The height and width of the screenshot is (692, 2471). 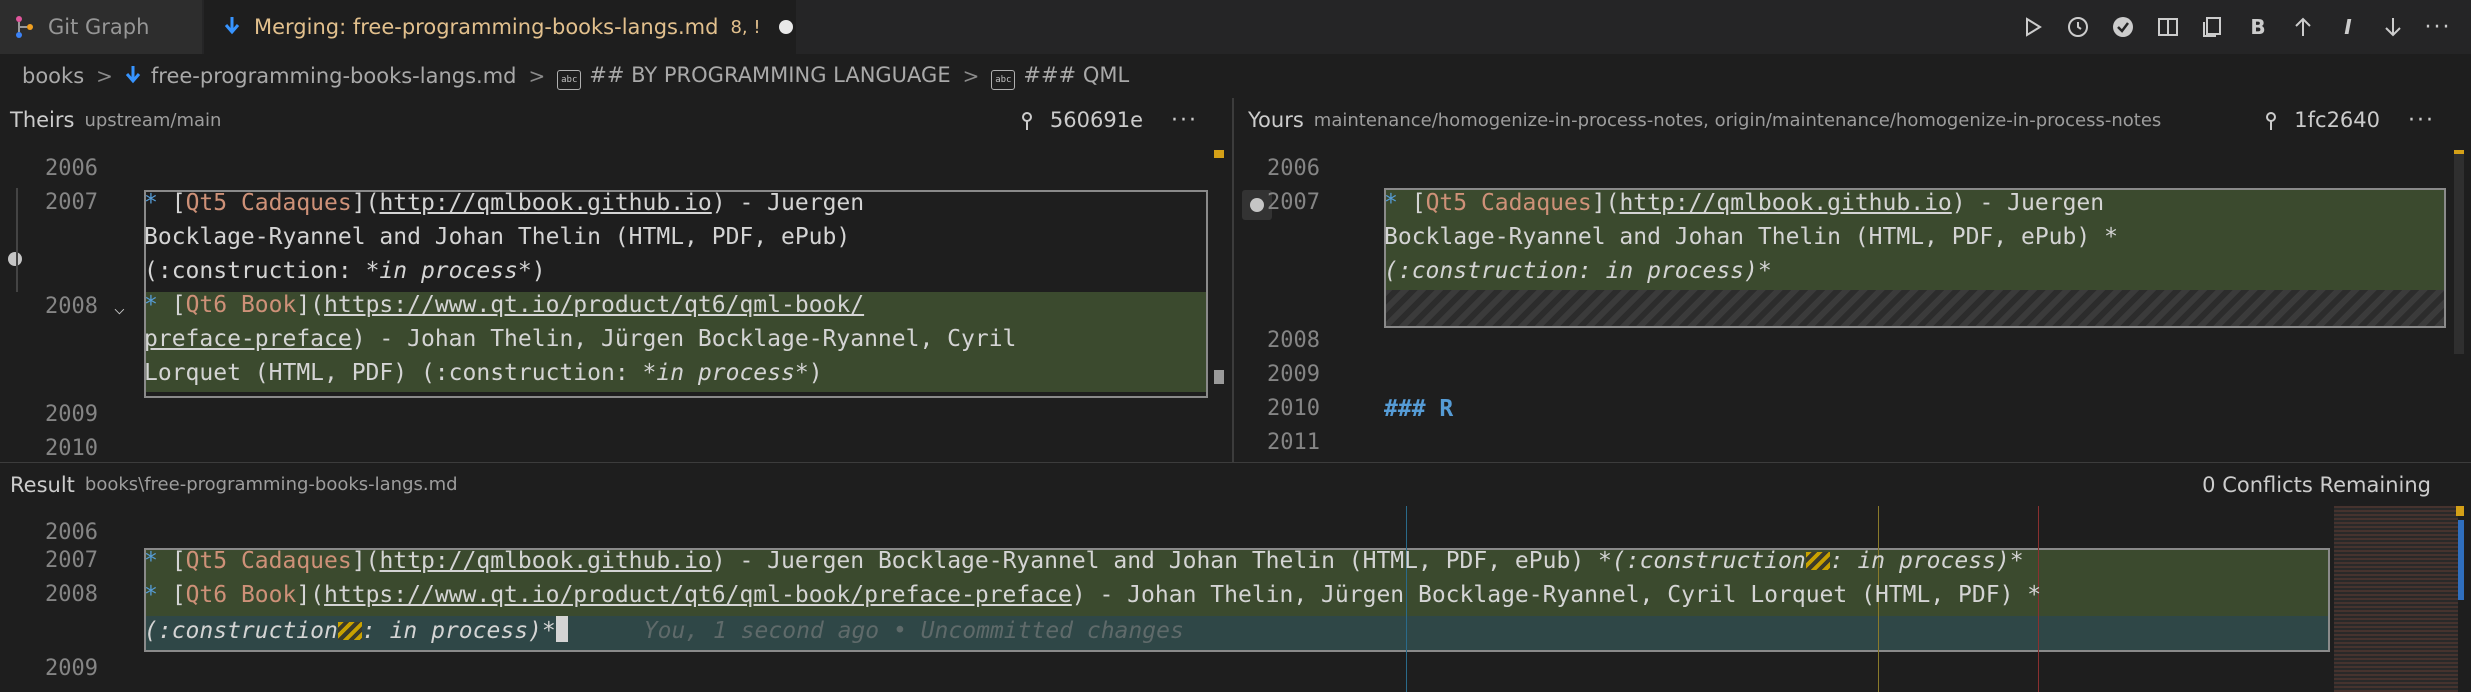 What do you see at coordinates (561, 629) in the screenshot?
I see `text-cursor` at bounding box center [561, 629].